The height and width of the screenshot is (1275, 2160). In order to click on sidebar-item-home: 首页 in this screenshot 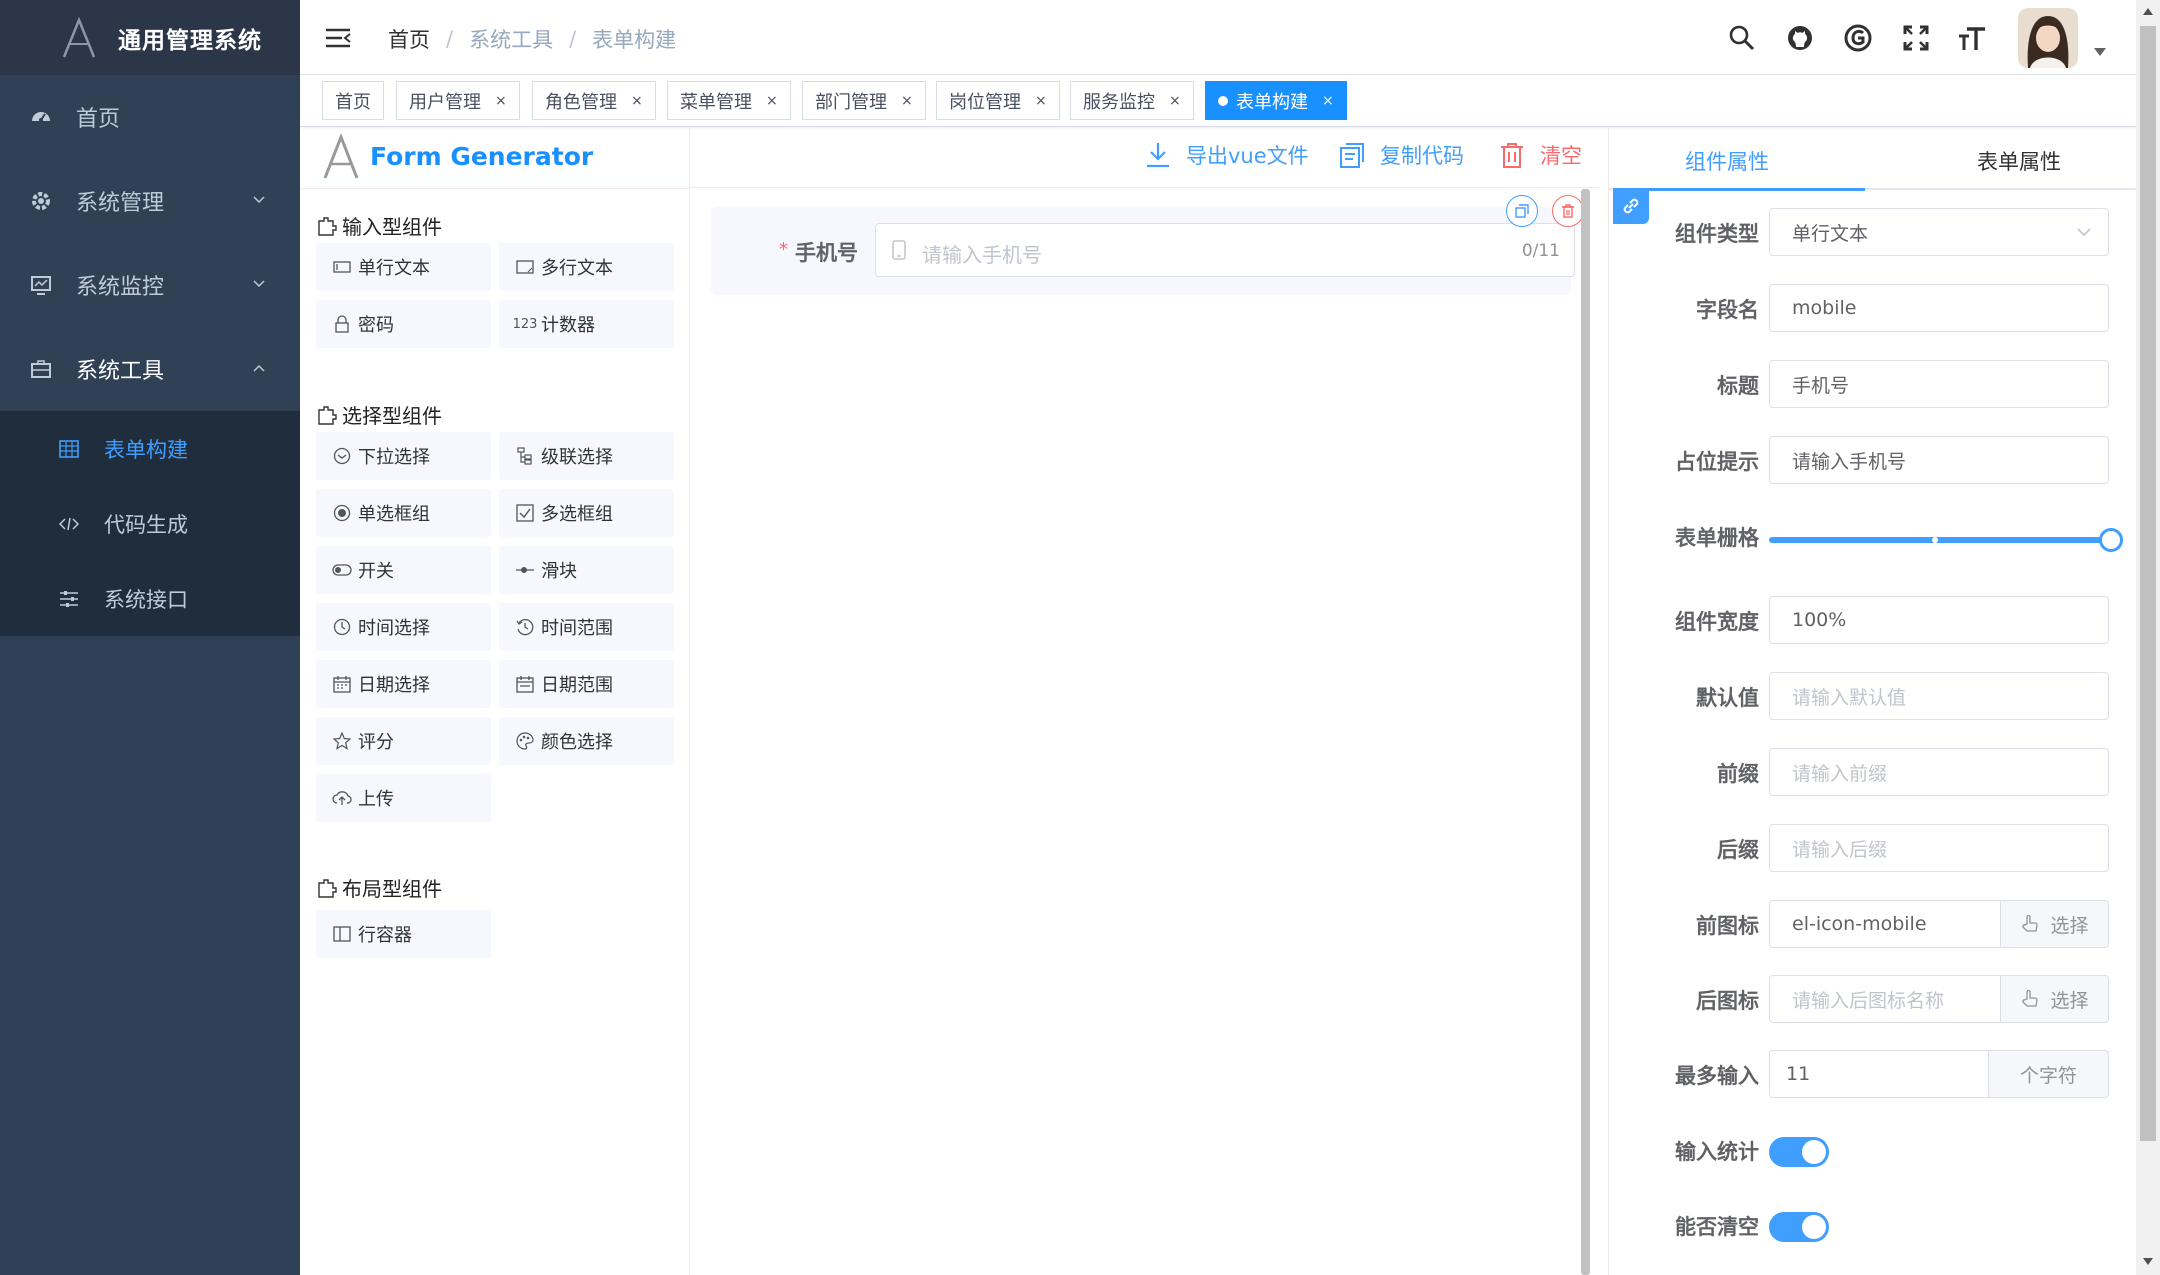, I will do `click(150, 117)`.